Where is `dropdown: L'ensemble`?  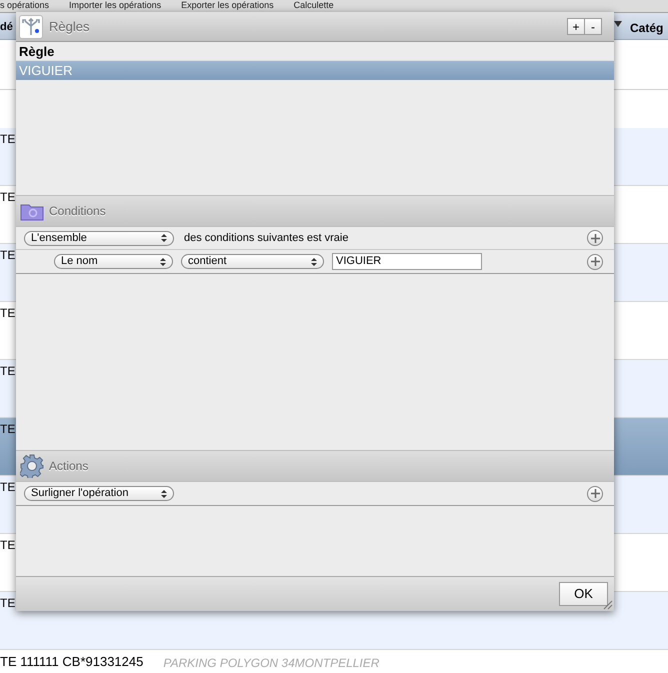 dropdown: L'ensemble is located at coordinates (99, 238).